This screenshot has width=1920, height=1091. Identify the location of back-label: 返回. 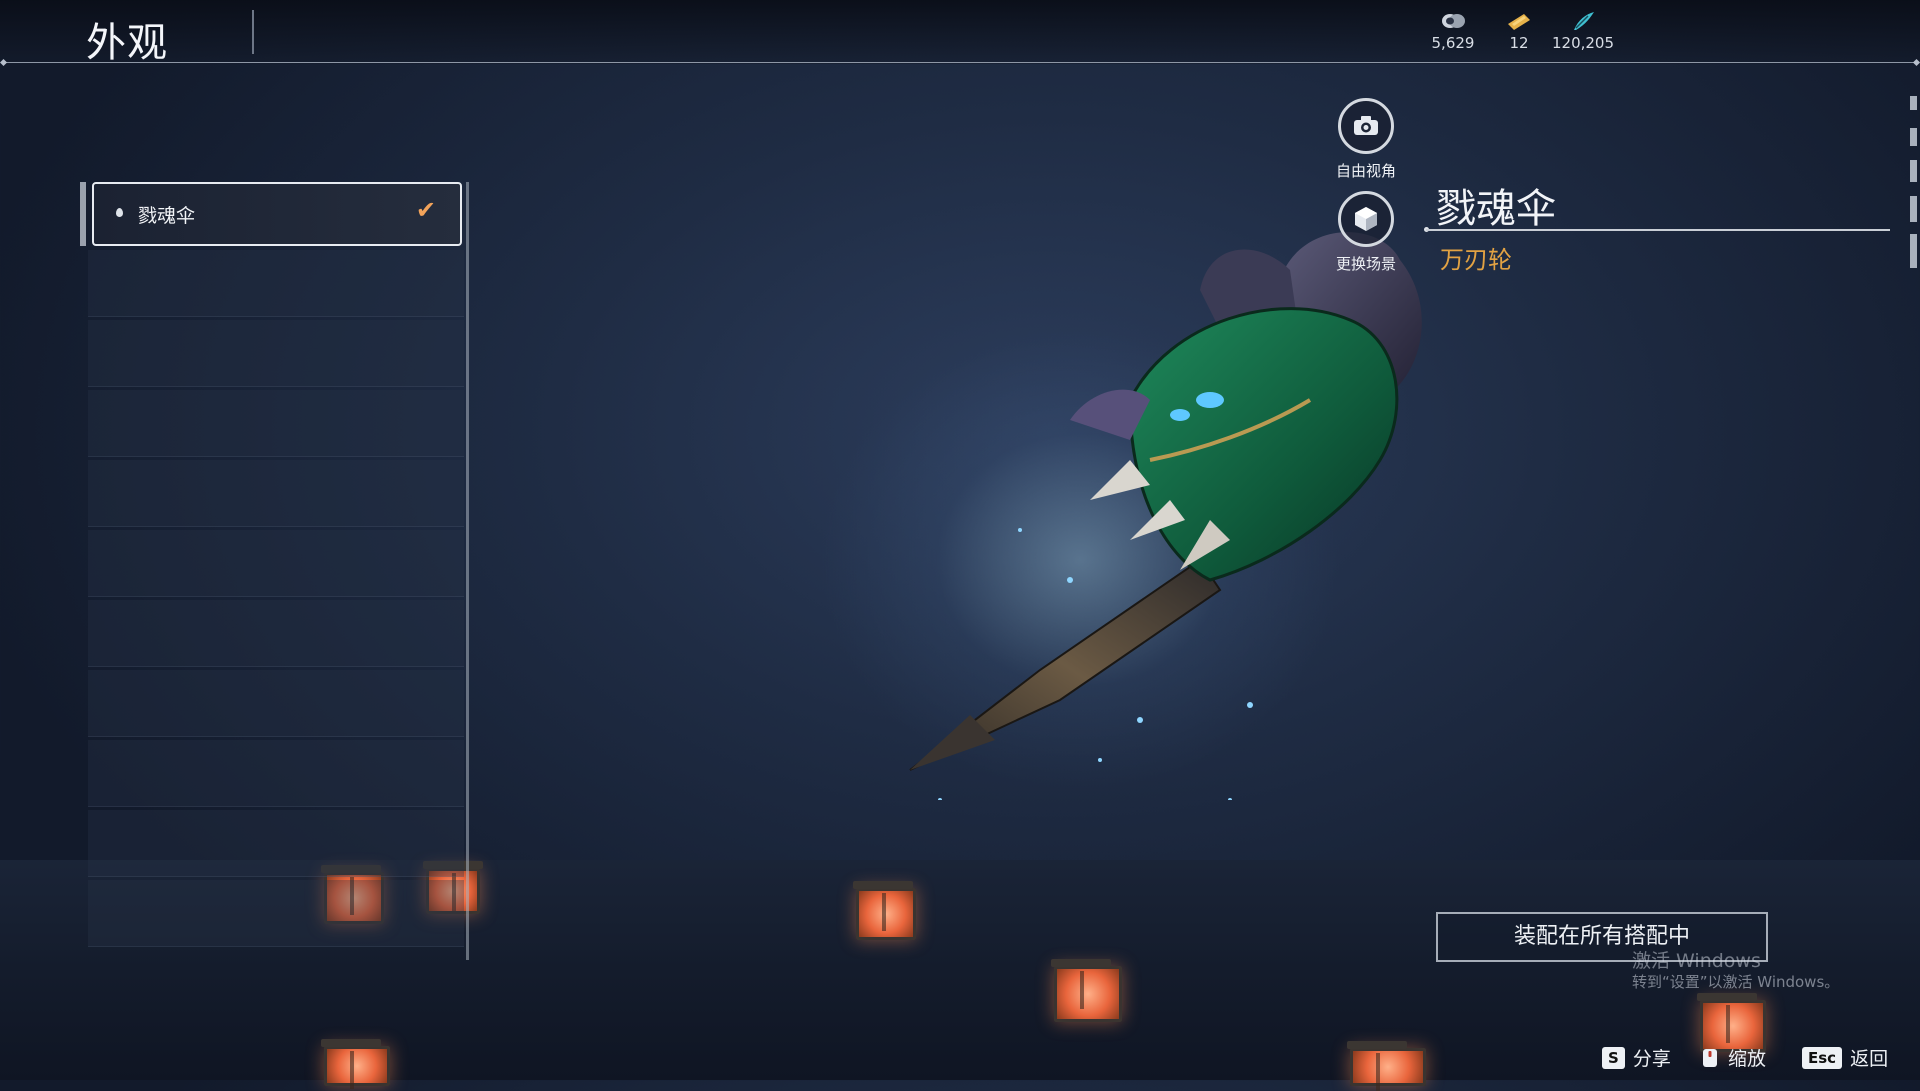
(1869, 1059).